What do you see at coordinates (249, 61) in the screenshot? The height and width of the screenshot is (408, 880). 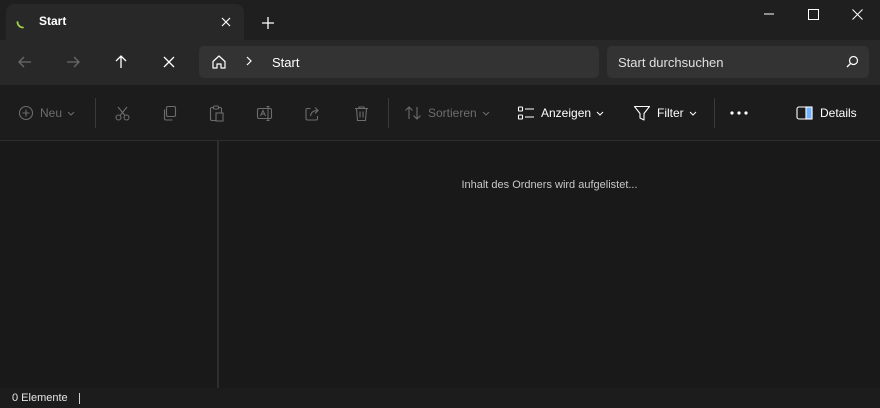 I see `breadcrumb-chevron-icon` at bounding box center [249, 61].